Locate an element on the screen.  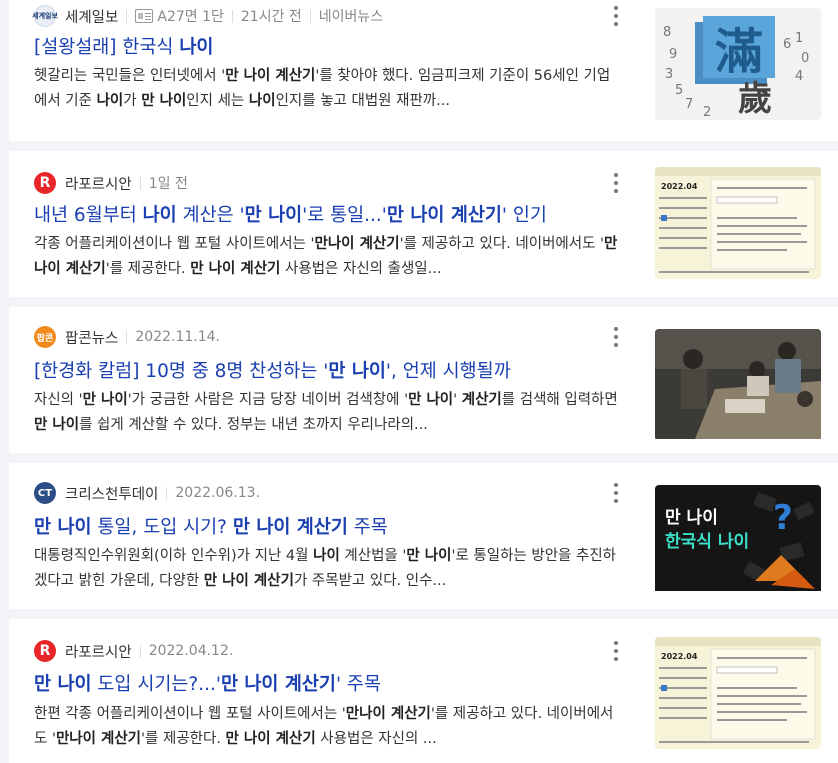
press-name: 팝콘뉴스 is located at coordinates (91, 337).